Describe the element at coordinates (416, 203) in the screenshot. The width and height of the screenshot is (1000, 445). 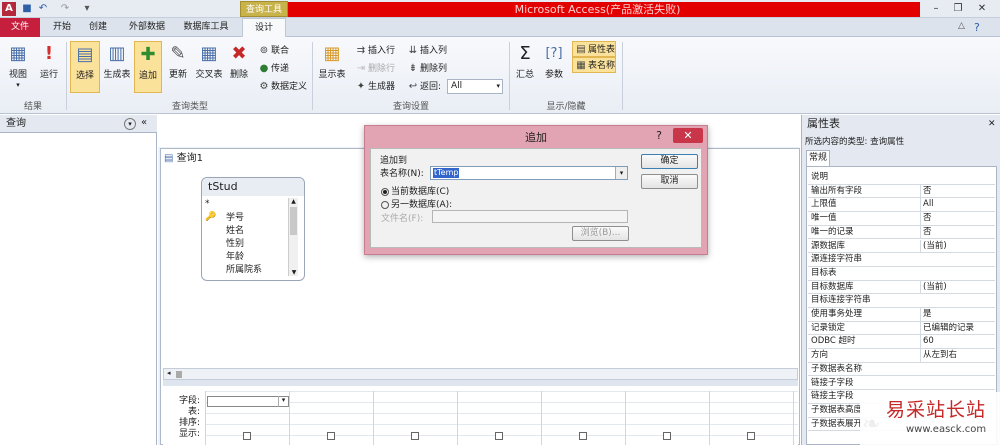
I see `other-db-radio: 另一数据库(A):` at that location.